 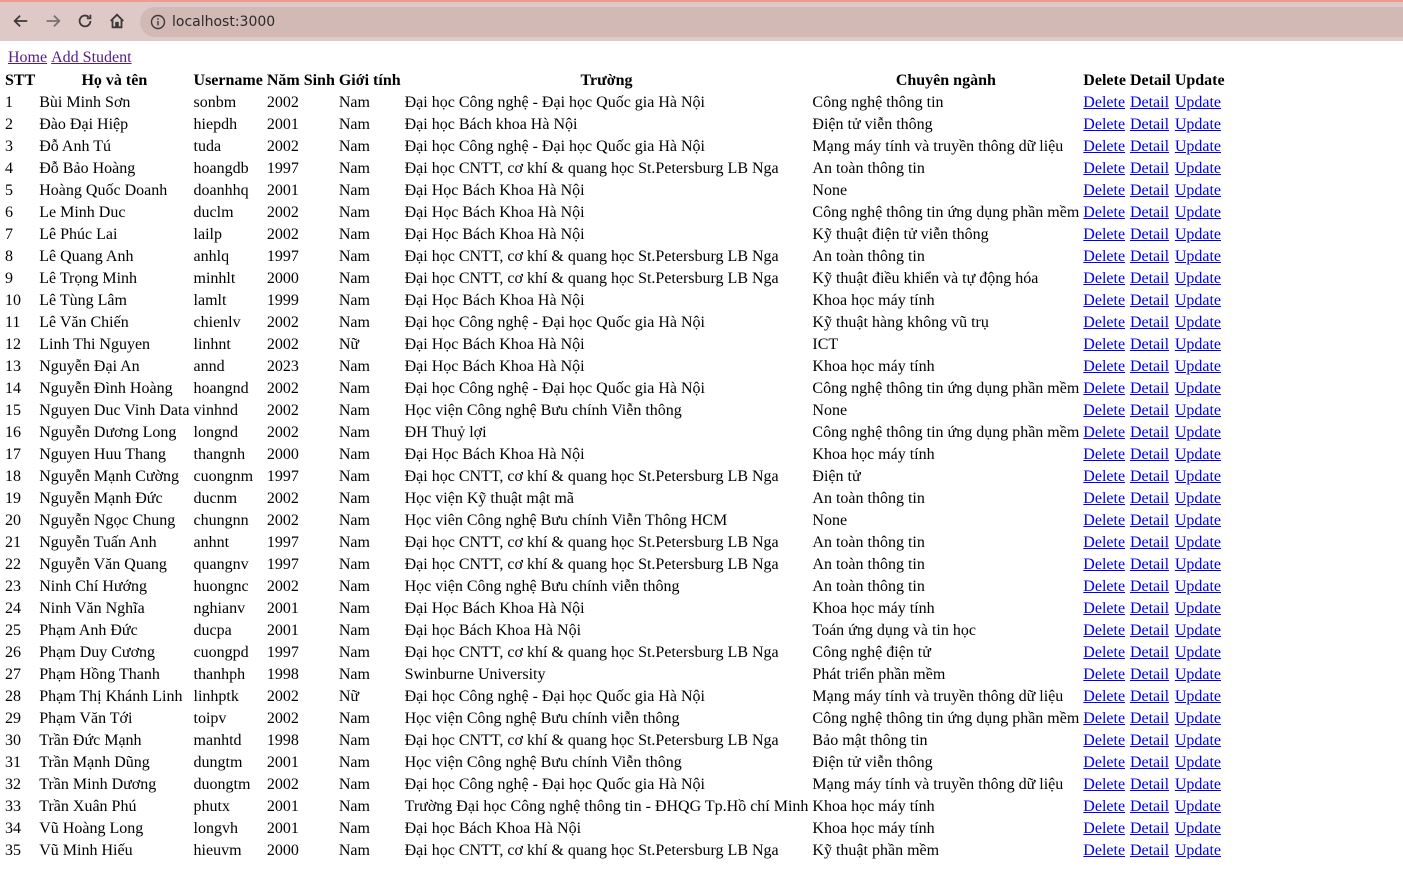 I want to click on home-link: Home, so click(x=27, y=57).